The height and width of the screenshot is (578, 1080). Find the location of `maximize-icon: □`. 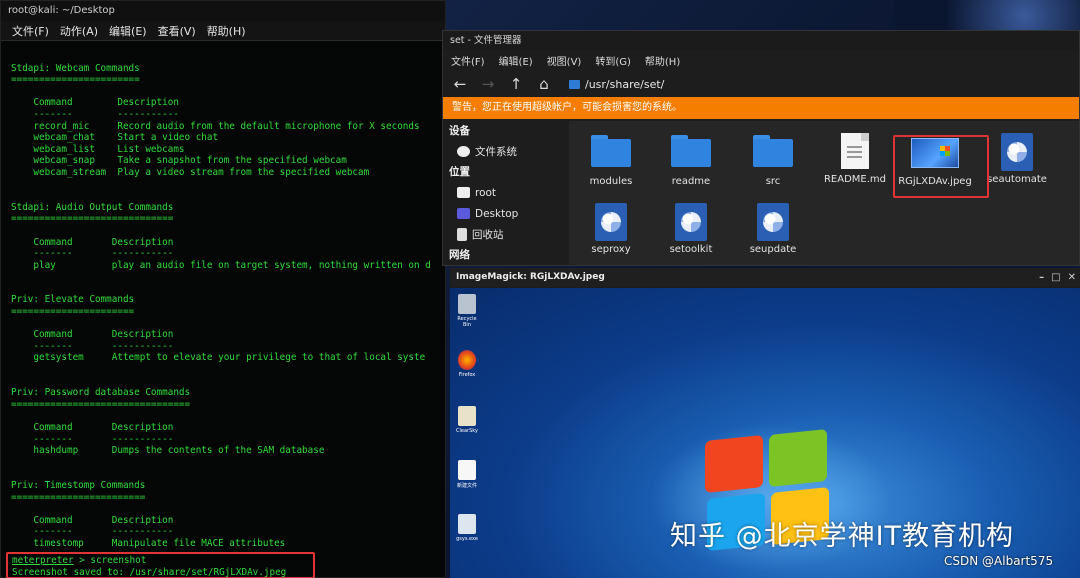

maximize-icon: □ is located at coordinates (1055, 277).